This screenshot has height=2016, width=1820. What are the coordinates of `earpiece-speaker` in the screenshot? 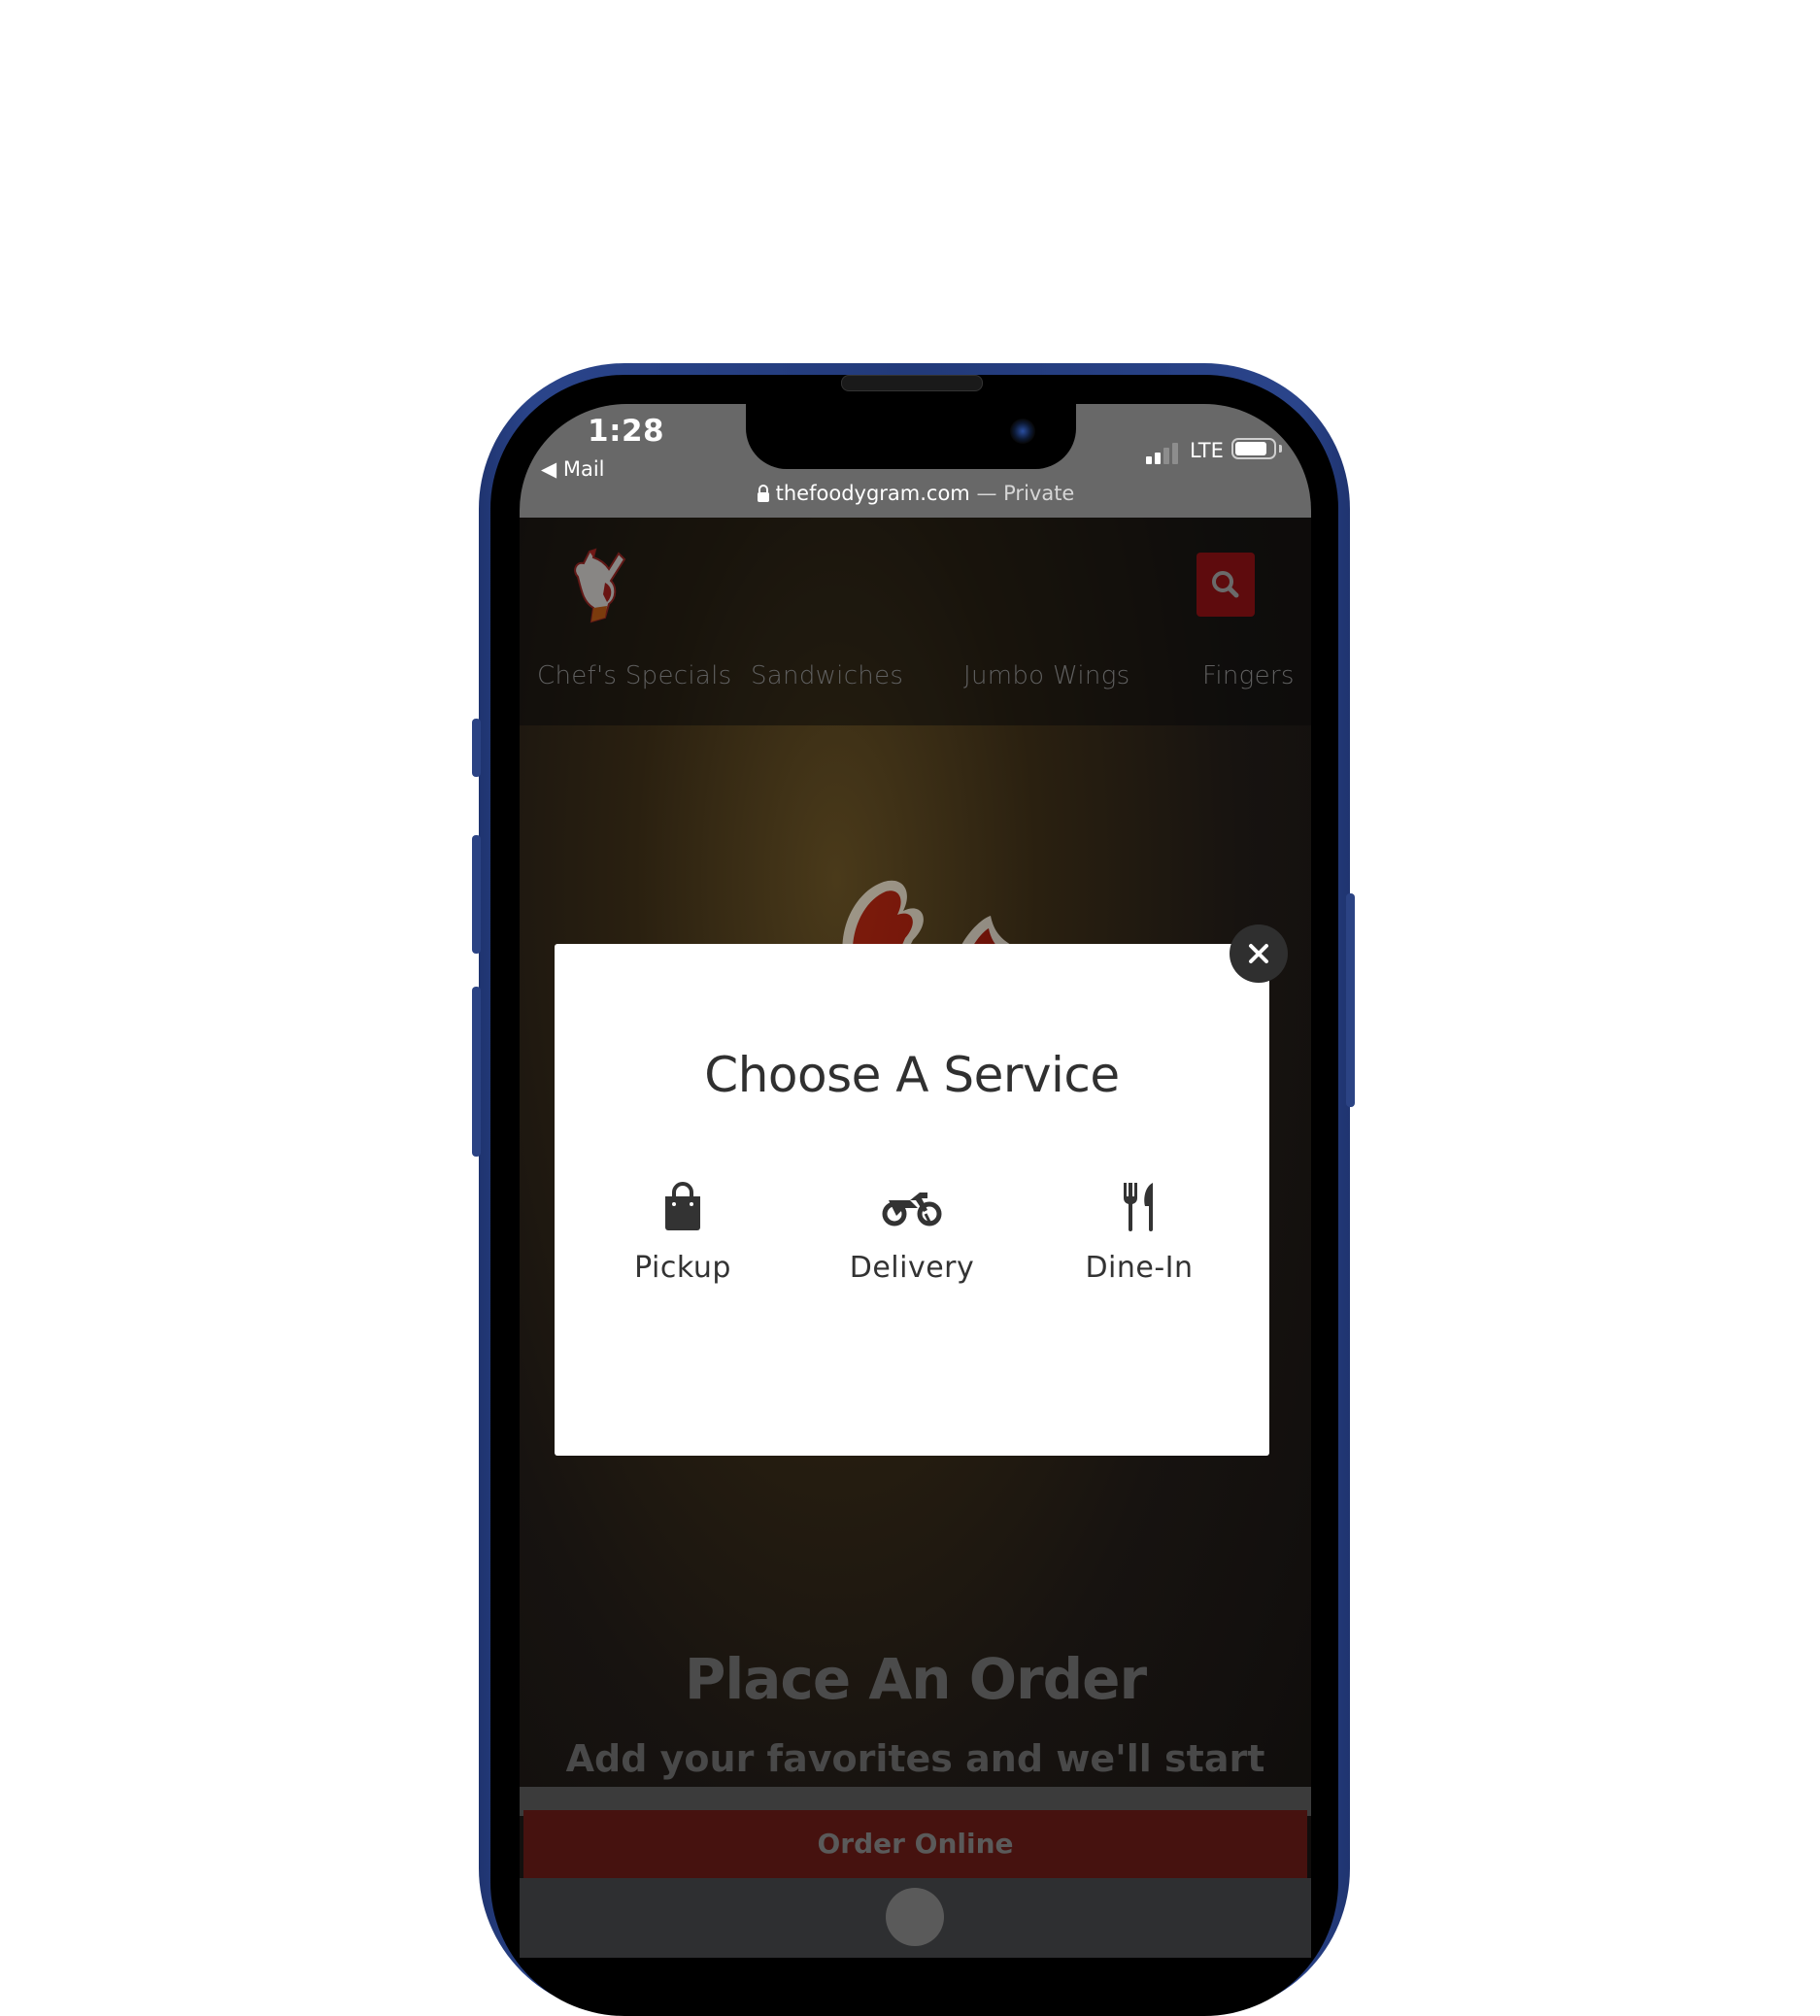 It's located at (912, 383).